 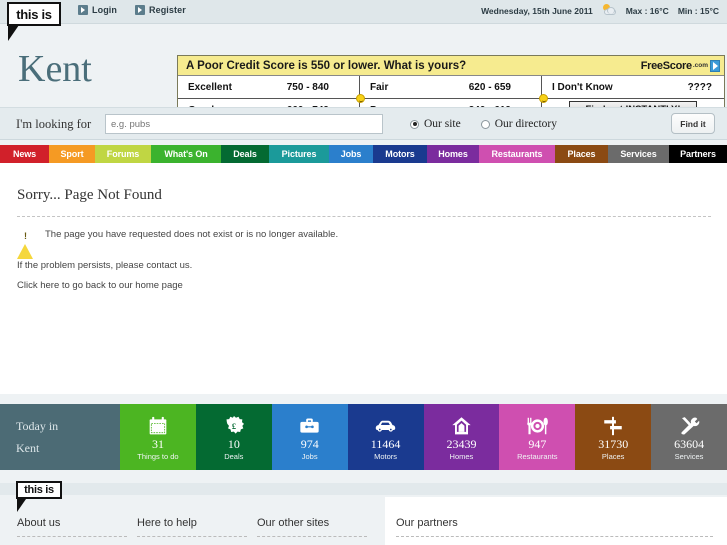 I want to click on stat-tile-motors: 11464 Motors, so click(x=385, y=437).